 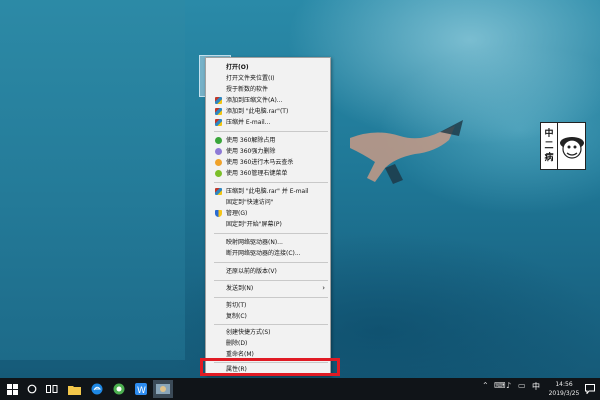 I want to click on edge-browser-icon, so click(x=97, y=389).